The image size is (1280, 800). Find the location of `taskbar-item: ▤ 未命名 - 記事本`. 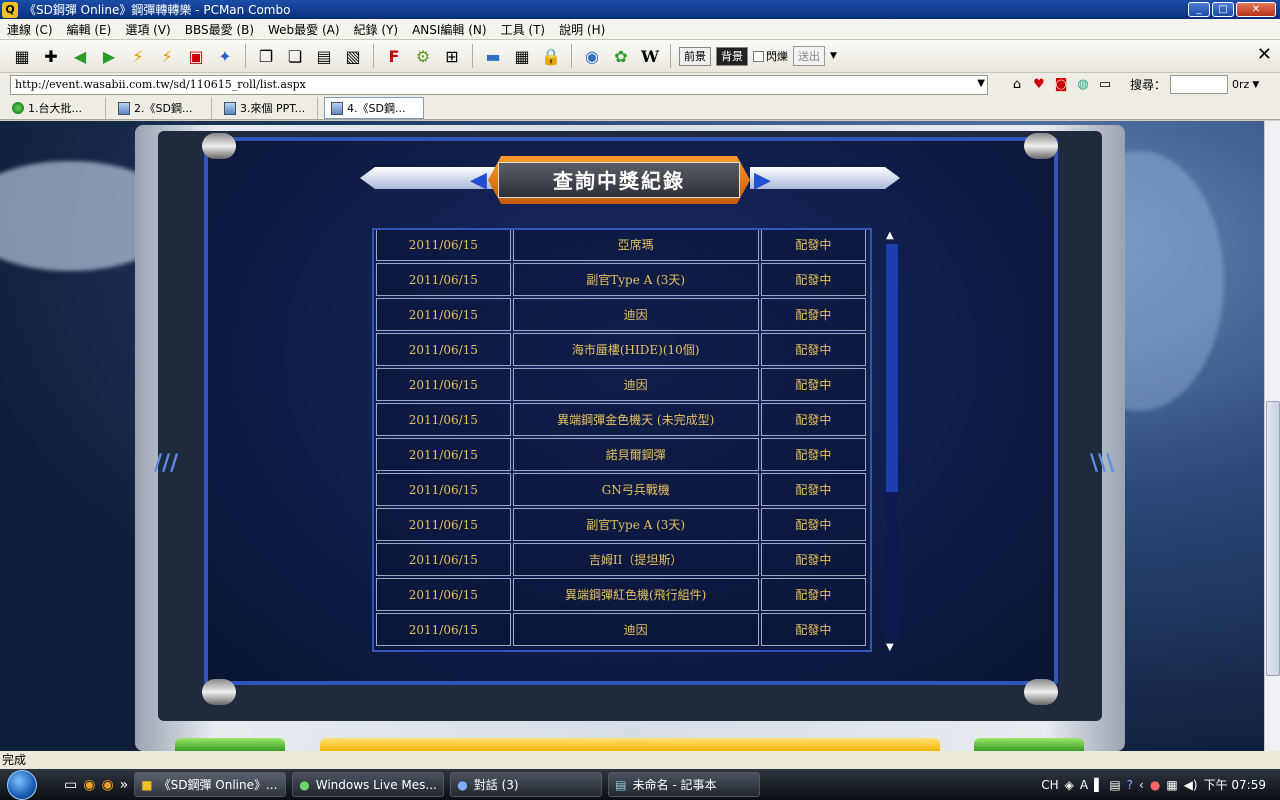

taskbar-item: ▤ 未命名 - 記事本 is located at coordinates (684, 784).